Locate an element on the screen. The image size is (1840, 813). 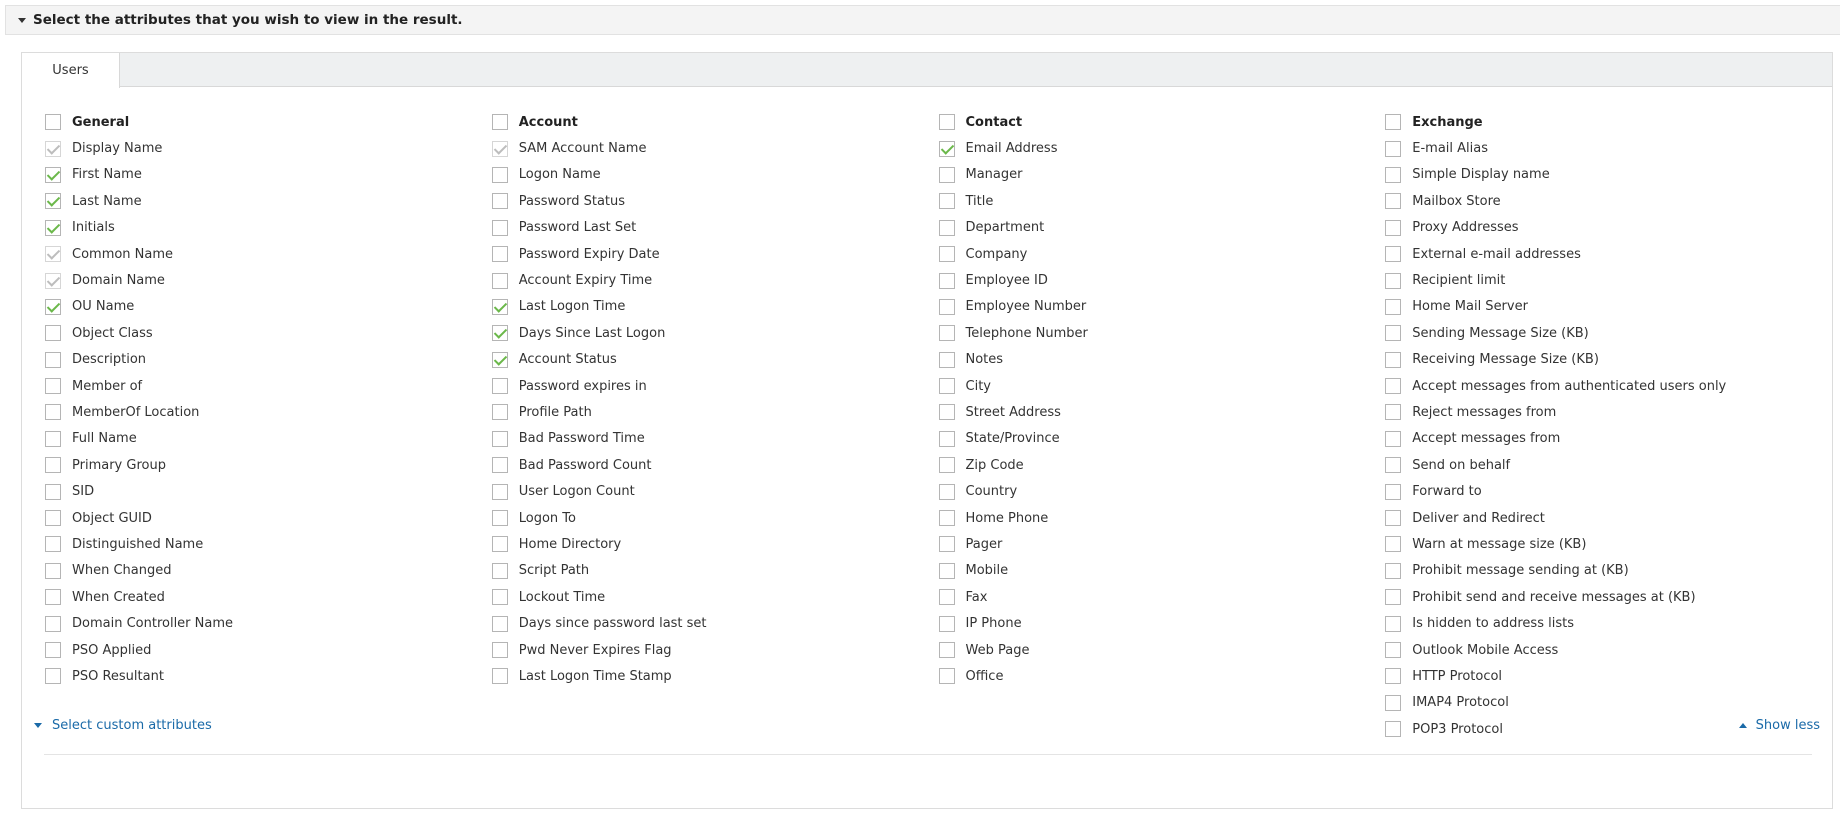
attribute-item: Title is located at coordinates (1162, 201).